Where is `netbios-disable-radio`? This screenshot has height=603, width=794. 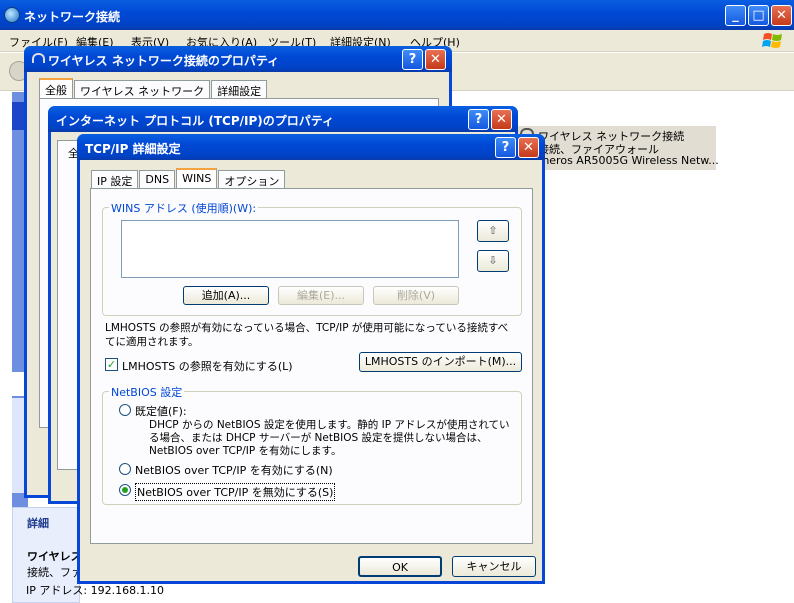
netbios-disable-radio is located at coordinates (125, 490).